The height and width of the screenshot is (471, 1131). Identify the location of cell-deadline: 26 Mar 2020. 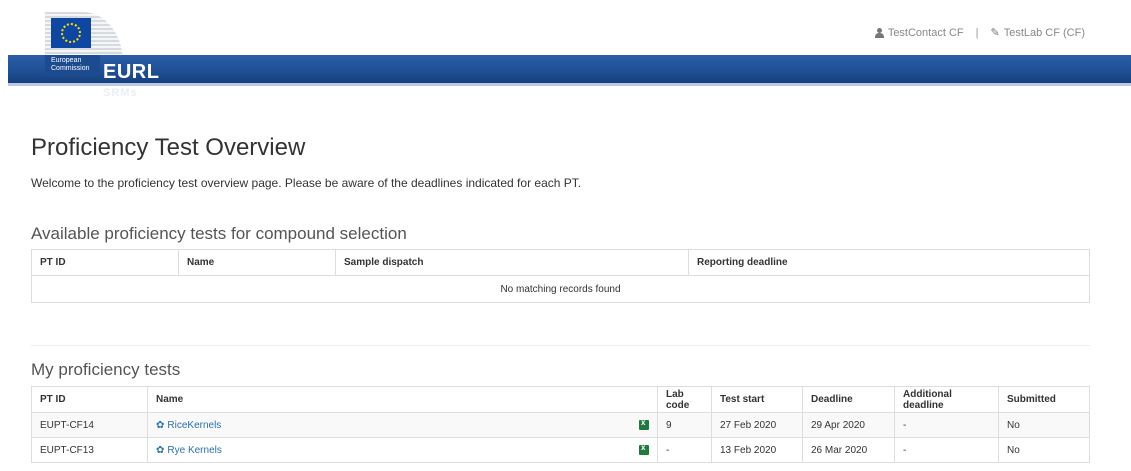
(848, 450).